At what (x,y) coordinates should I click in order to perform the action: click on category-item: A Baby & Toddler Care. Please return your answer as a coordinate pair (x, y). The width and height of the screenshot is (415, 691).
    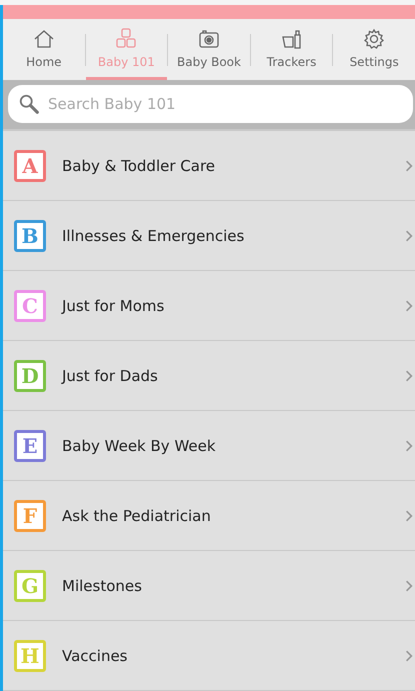
    Looking at the image, I should click on (209, 166).